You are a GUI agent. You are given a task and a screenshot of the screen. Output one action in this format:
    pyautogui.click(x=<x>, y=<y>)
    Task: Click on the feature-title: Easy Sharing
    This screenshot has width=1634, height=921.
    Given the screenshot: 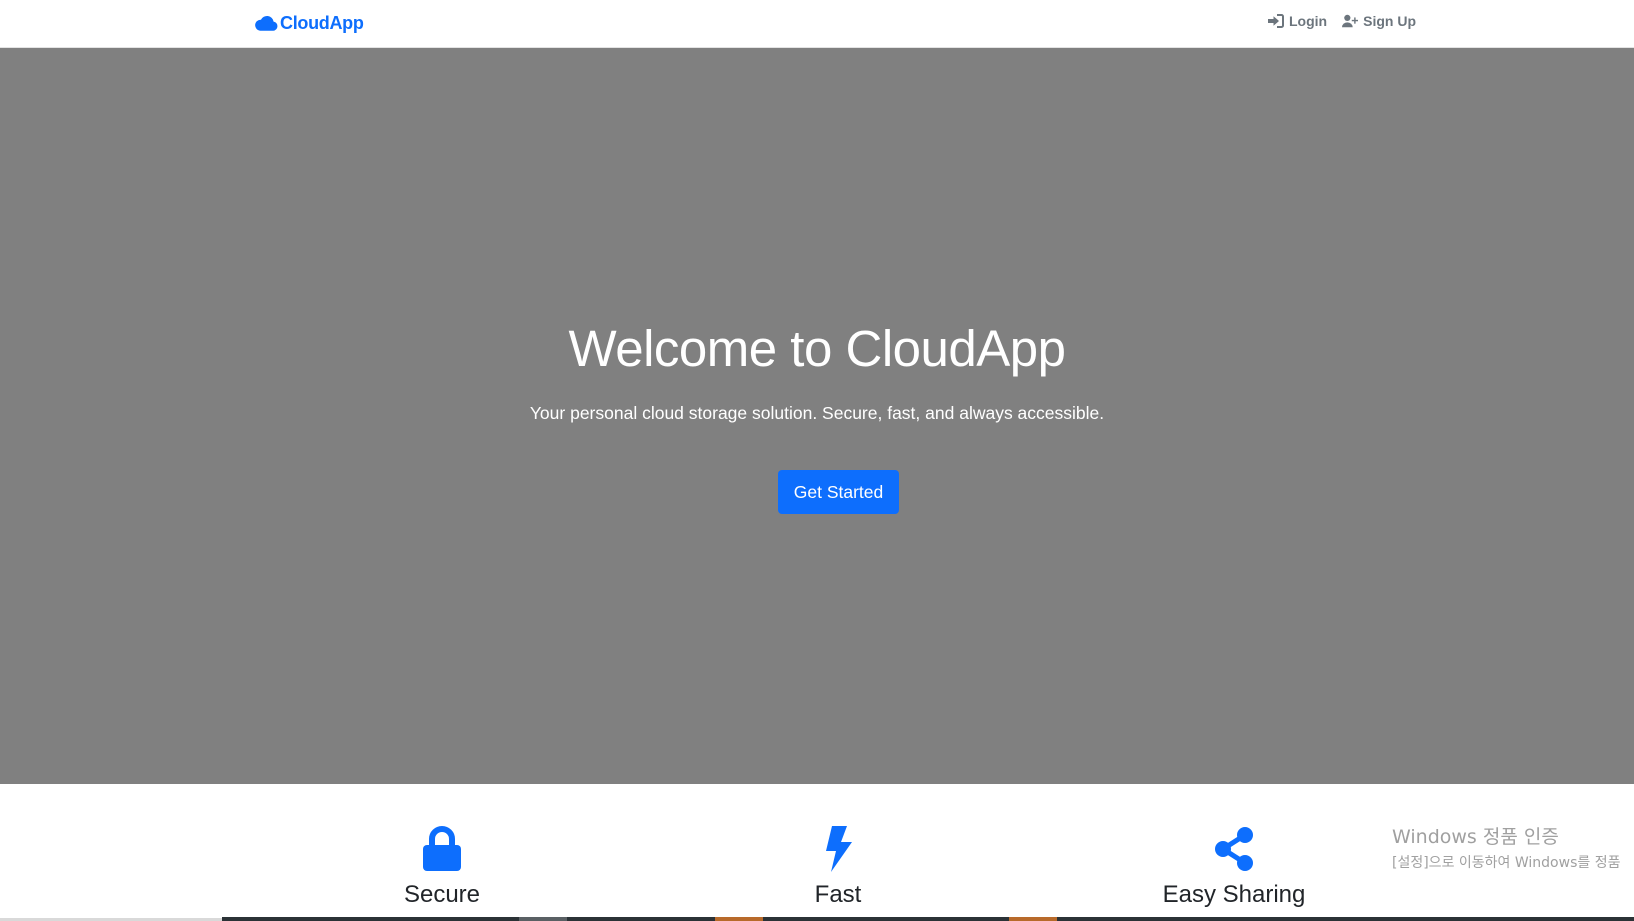 What is the action you would take?
    pyautogui.click(x=1234, y=894)
    